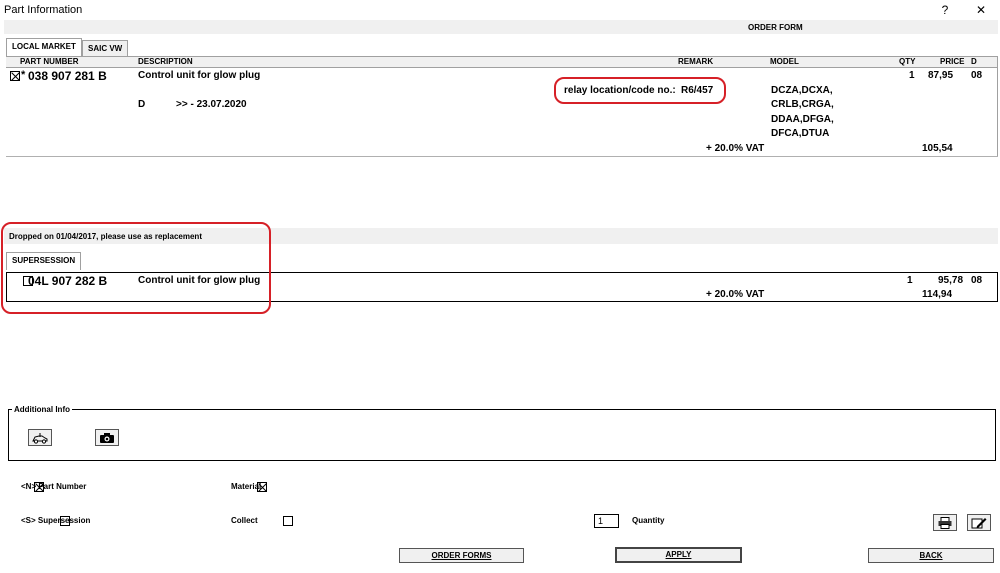 The height and width of the screenshot is (573, 1000). I want to click on main-part-checkbox, so click(15, 76).